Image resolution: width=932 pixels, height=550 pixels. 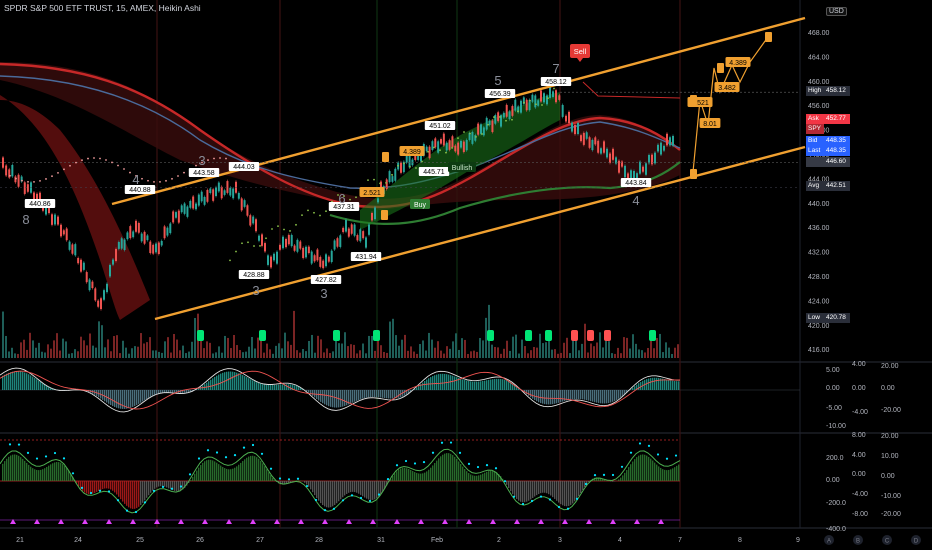 What do you see at coordinates (814, 150) in the screenshot?
I see `last-tag-label: Last` at bounding box center [814, 150].